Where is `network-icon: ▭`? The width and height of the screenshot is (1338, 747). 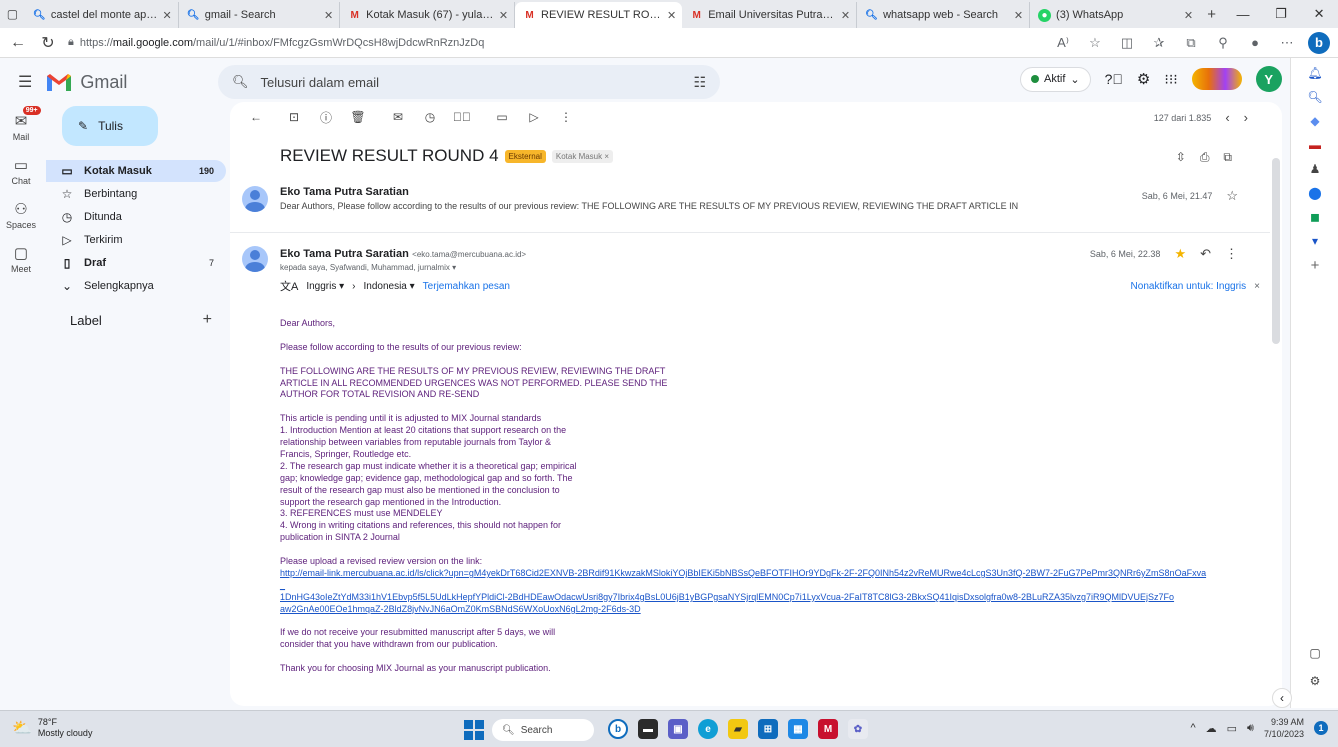 network-icon: ▭ is located at coordinates (1232, 728).